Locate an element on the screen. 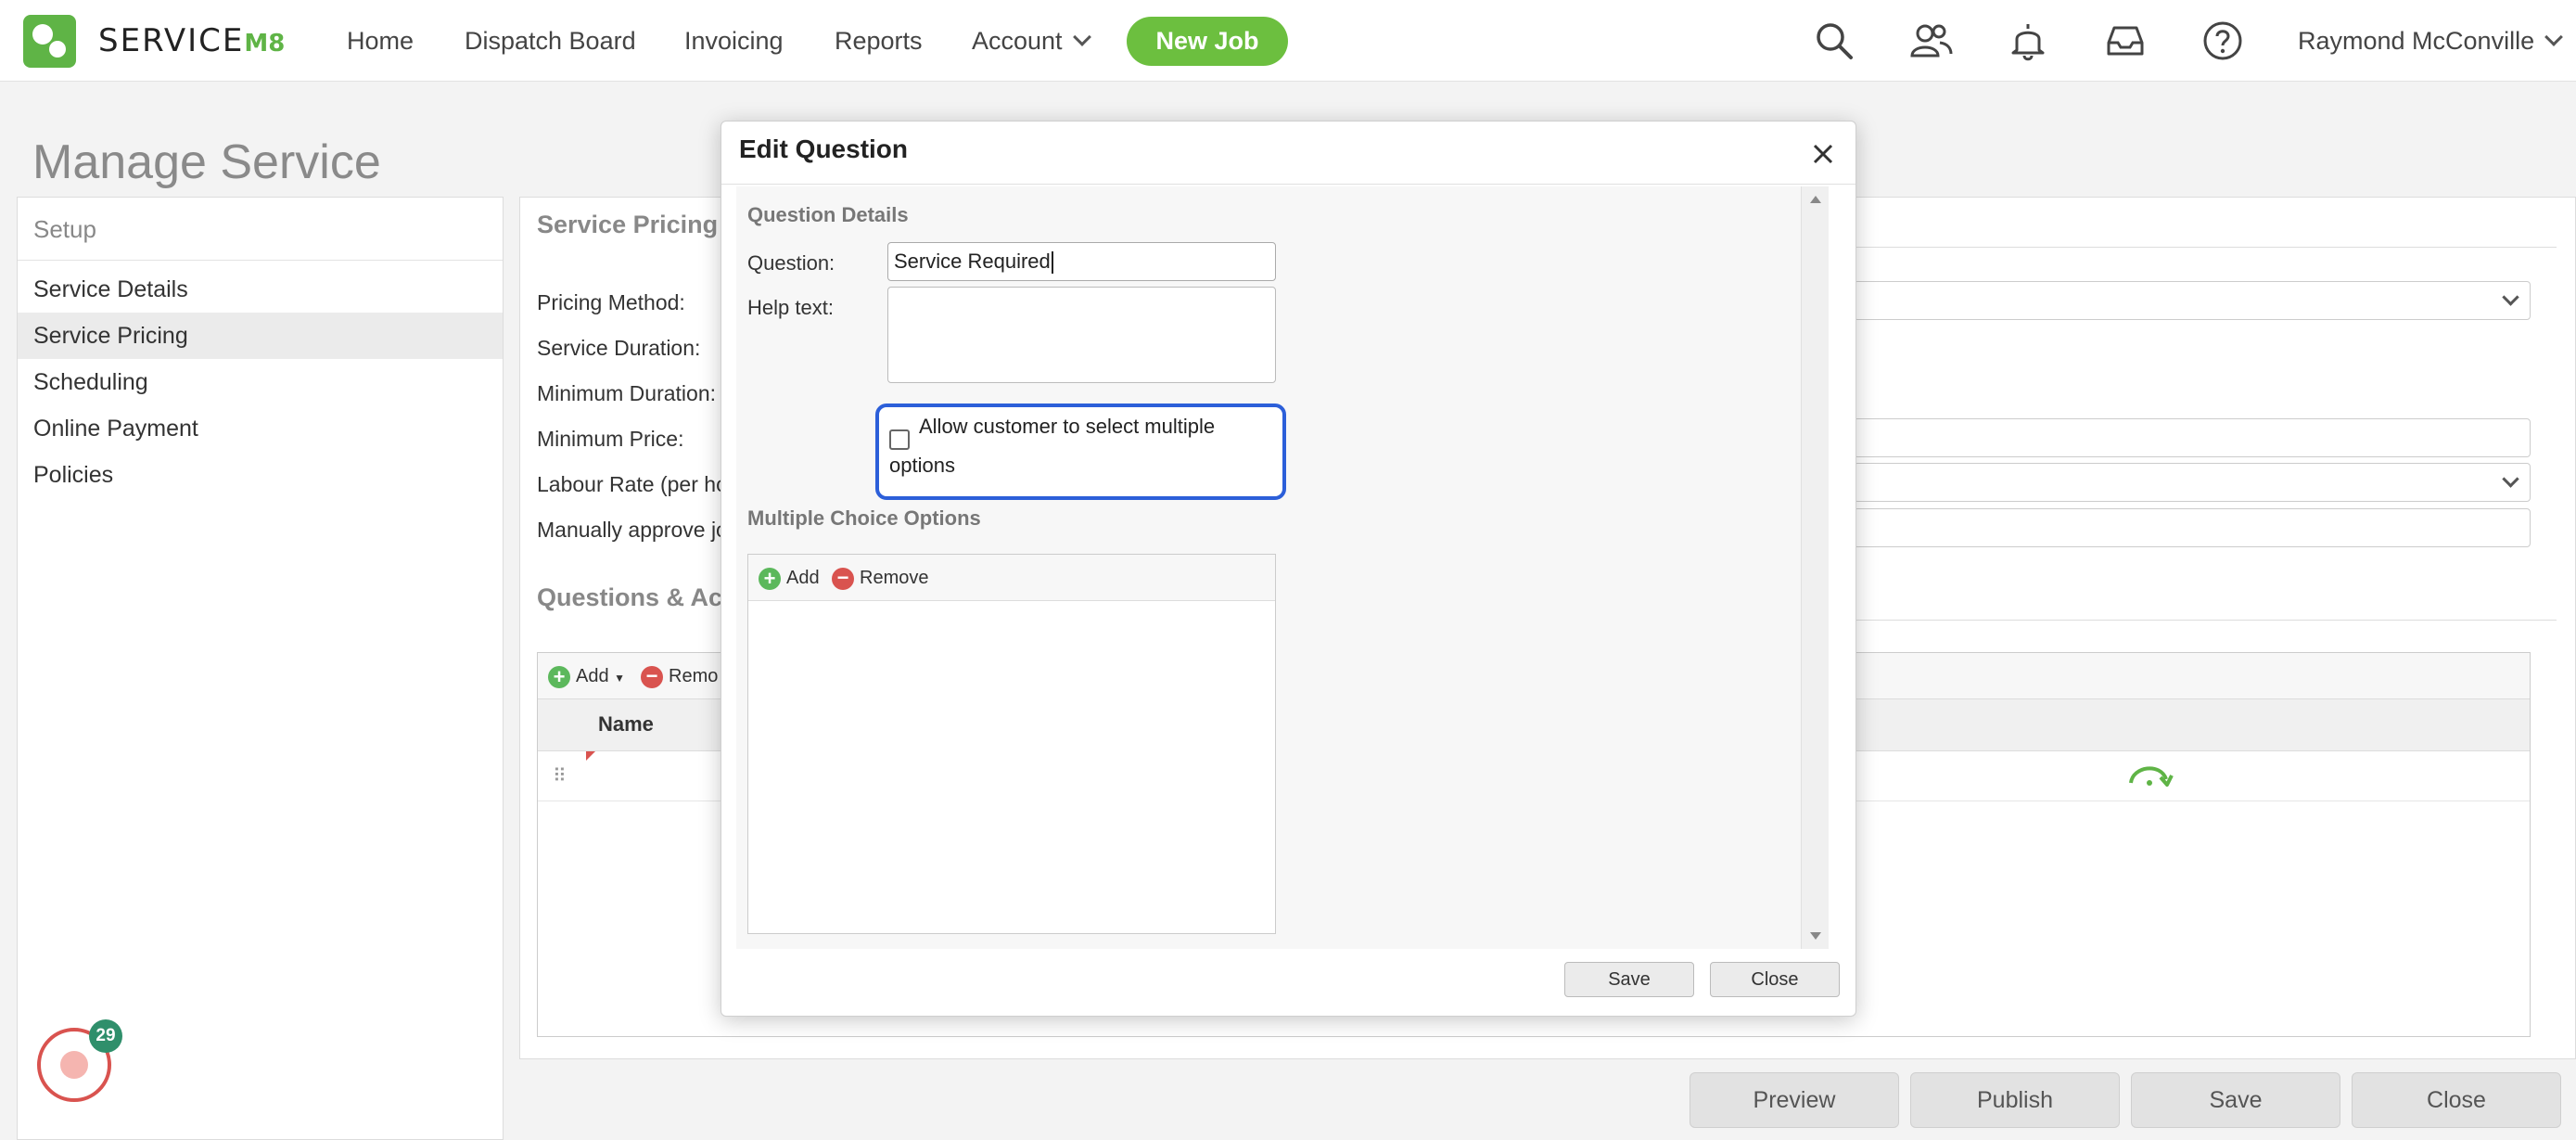 This screenshot has height=1140, width=2576. multiple-choice-options-grid: + Add − Remove is located at coordinates (1011, 744).